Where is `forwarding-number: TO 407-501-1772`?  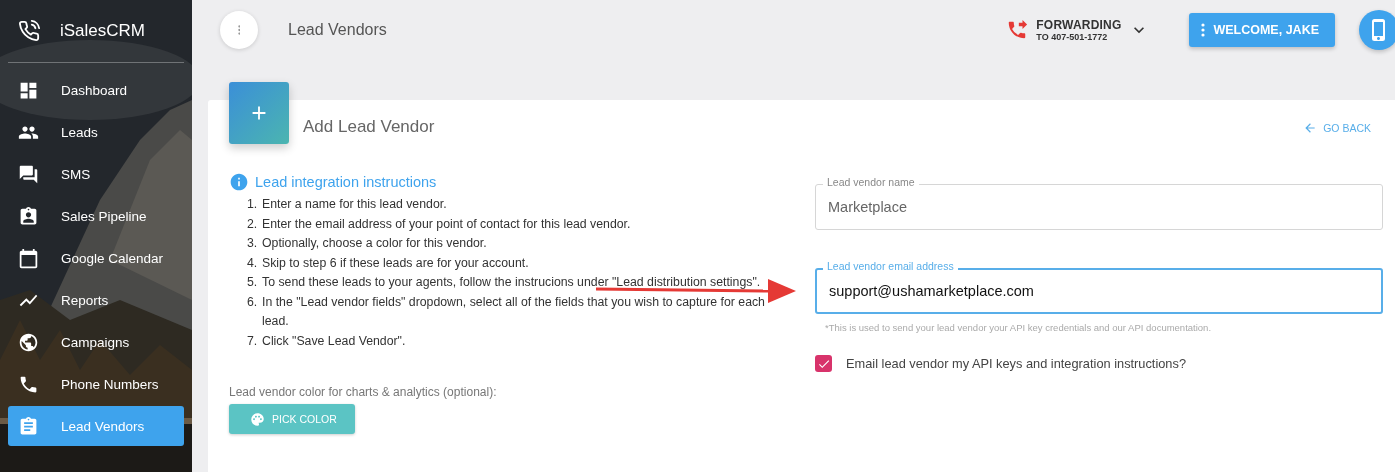
forwarding-number: TO 407-501-1772 is located at coordinates (1072, 37).